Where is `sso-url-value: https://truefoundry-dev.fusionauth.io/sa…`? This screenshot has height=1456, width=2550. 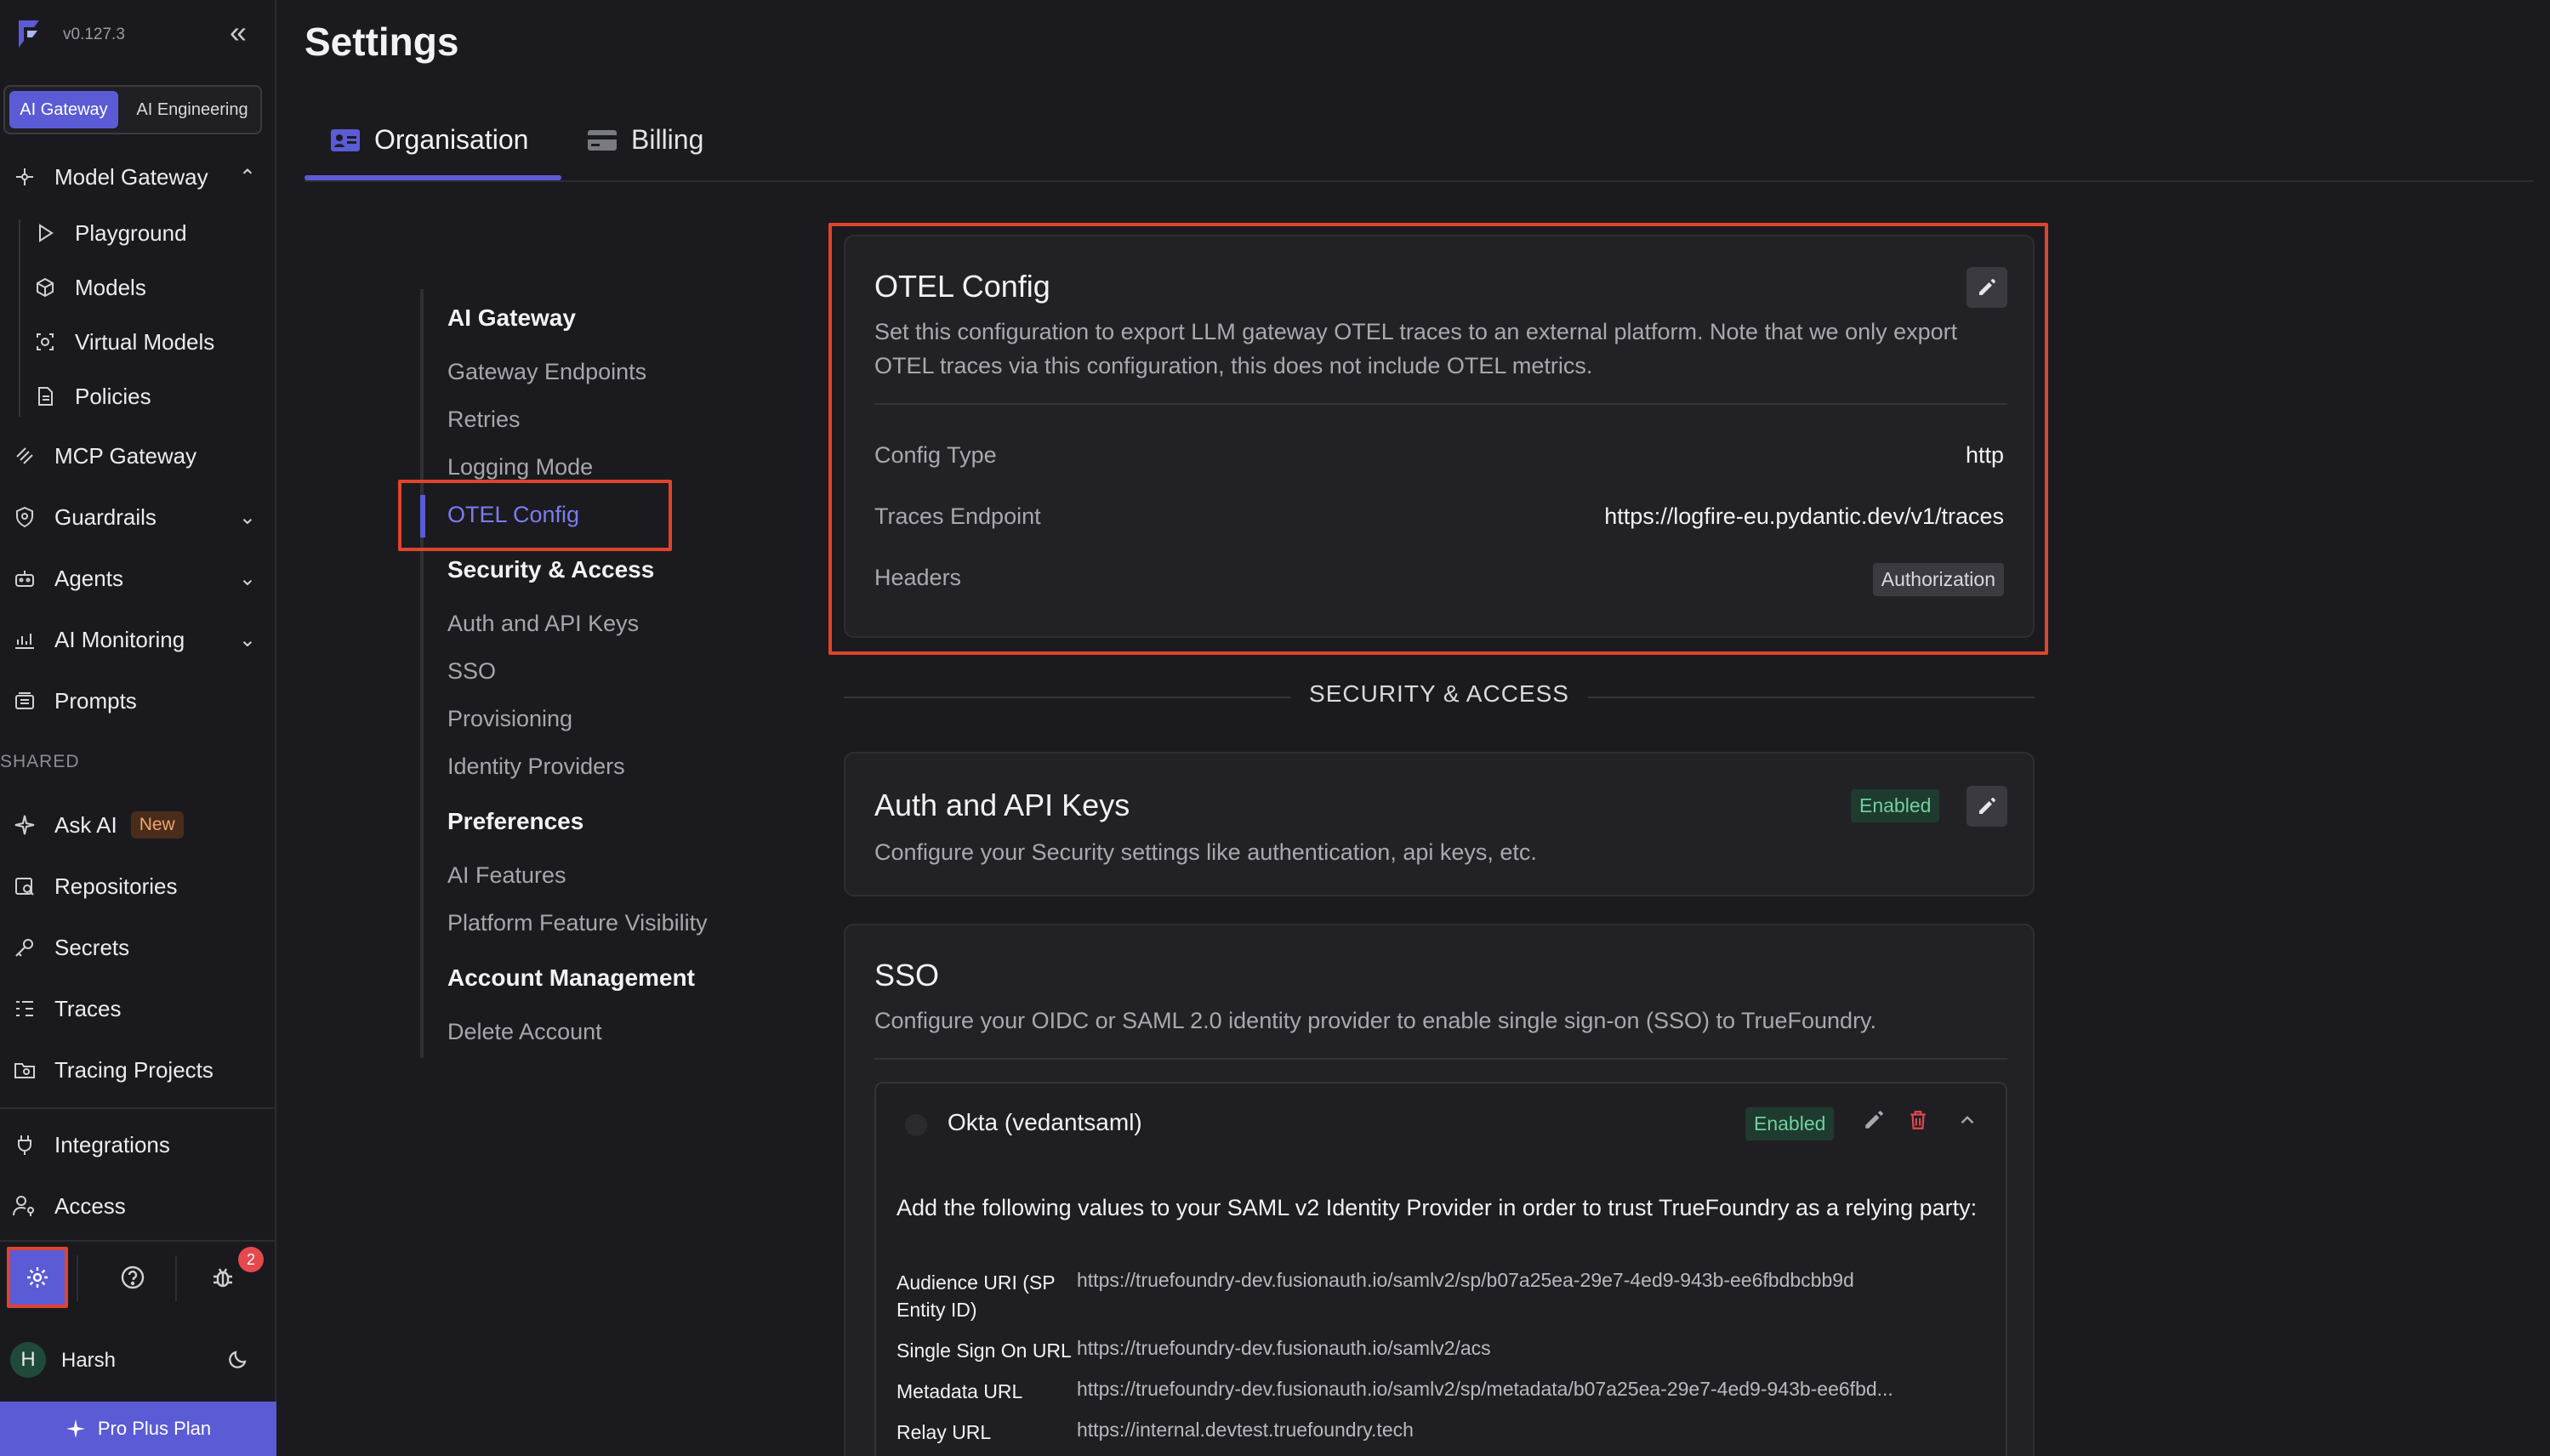
sso-url-value: https://truefoundry-dev.fusionauth.io/sa… is located at coordinates (1532, 1348).